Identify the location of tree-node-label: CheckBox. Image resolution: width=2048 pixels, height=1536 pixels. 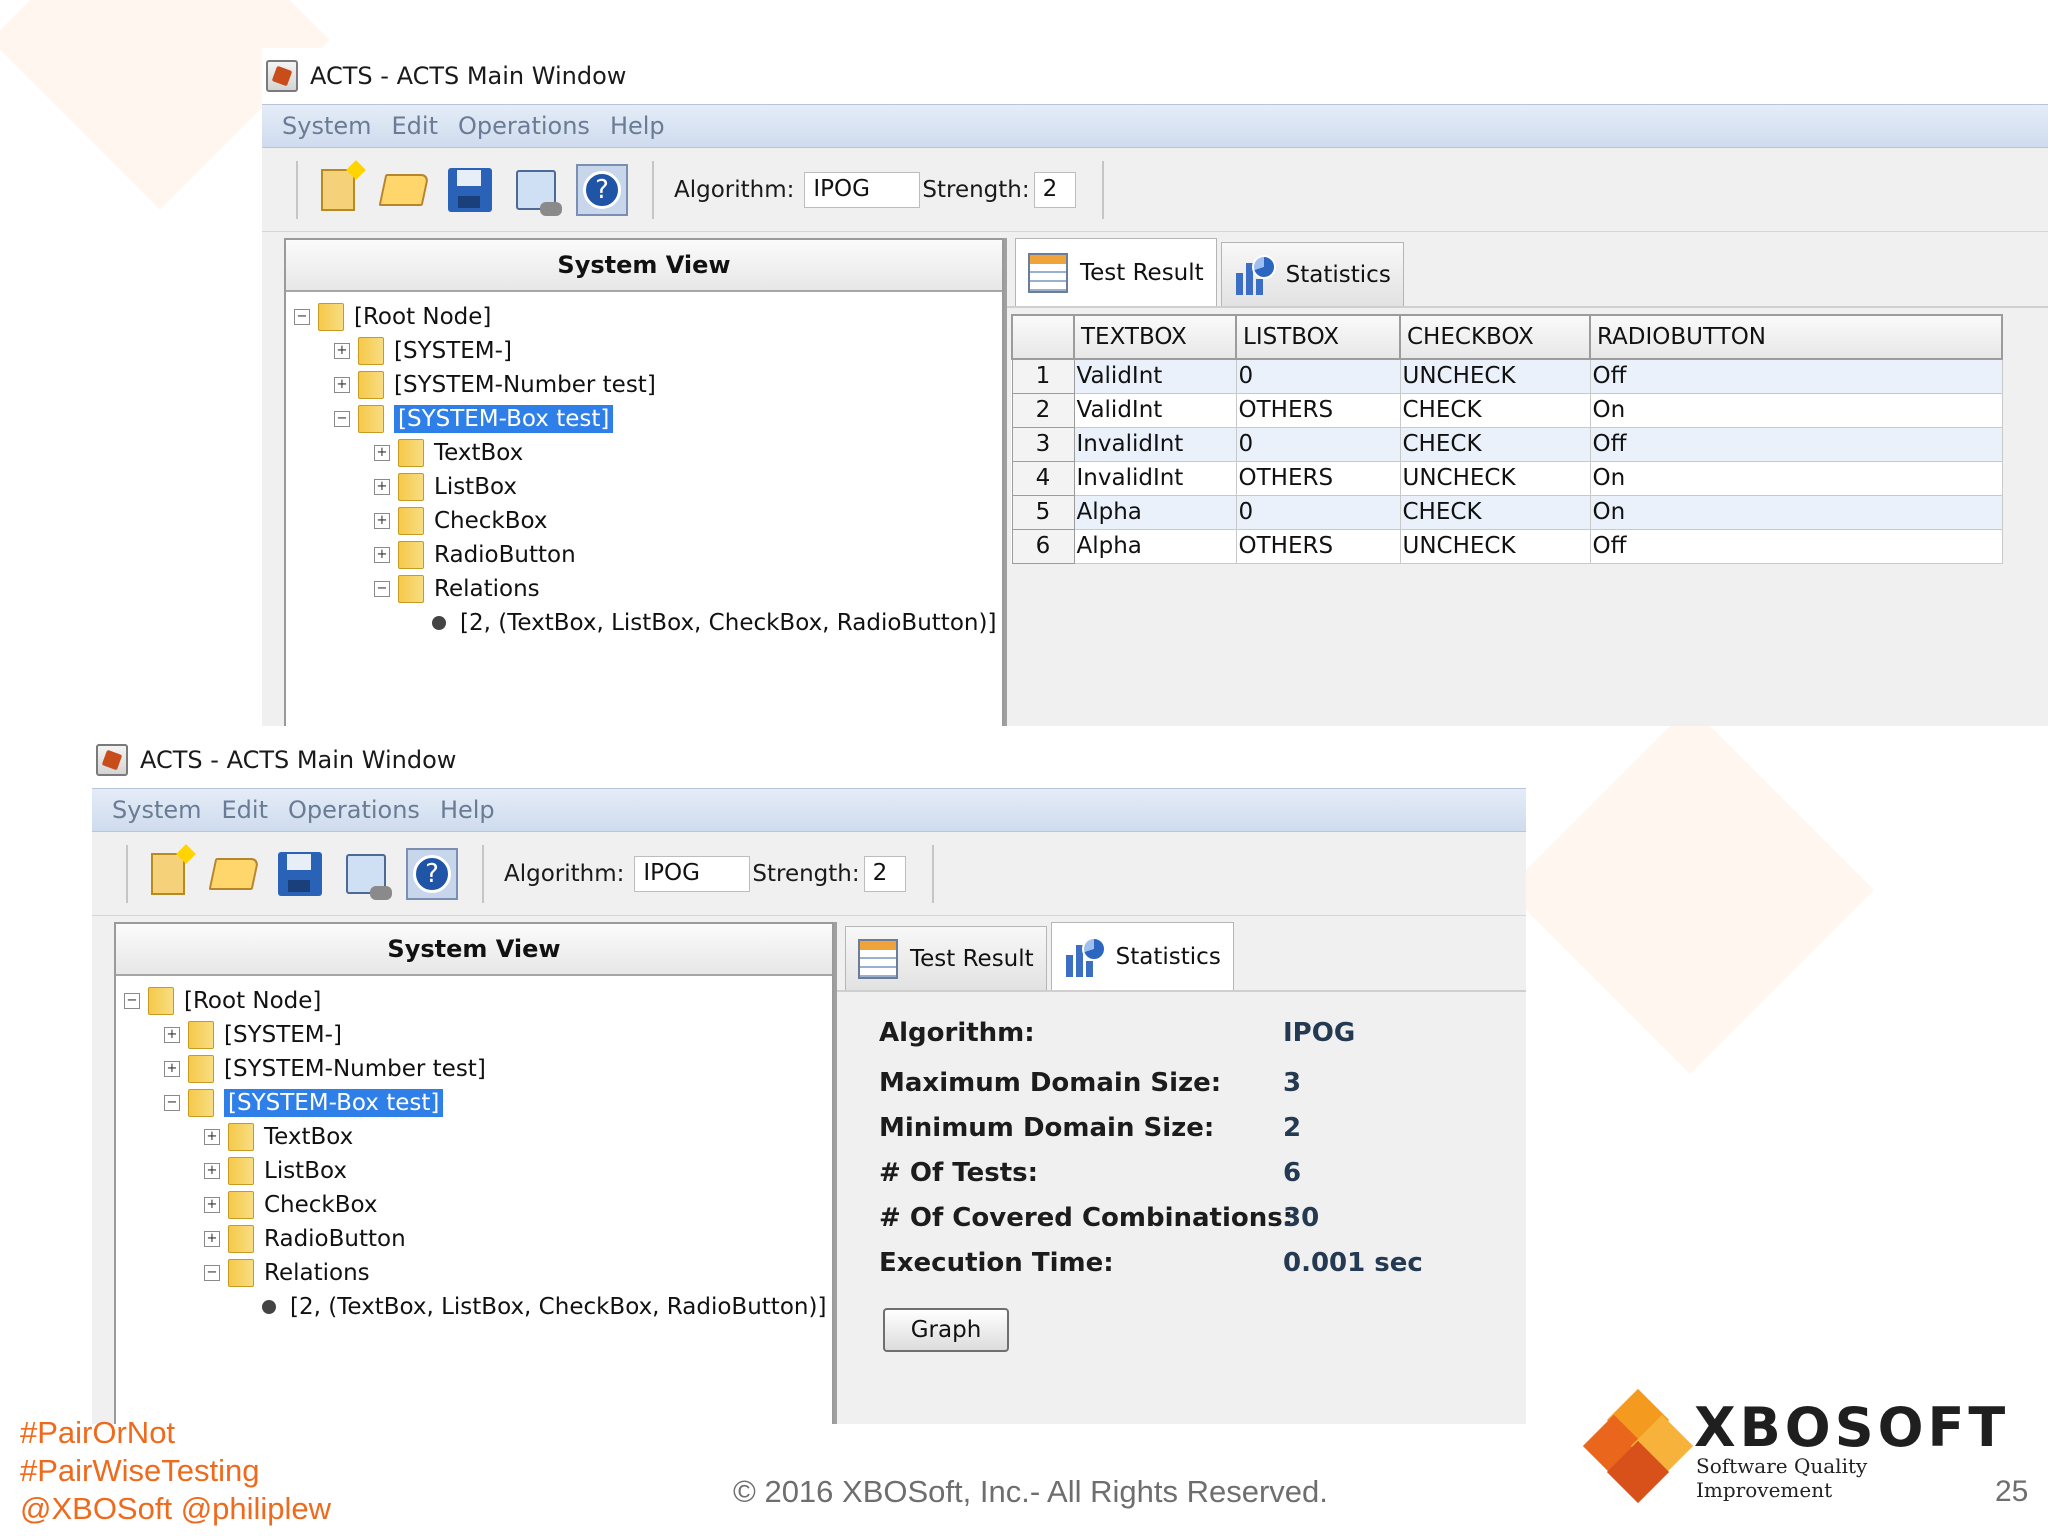
(491, 521).